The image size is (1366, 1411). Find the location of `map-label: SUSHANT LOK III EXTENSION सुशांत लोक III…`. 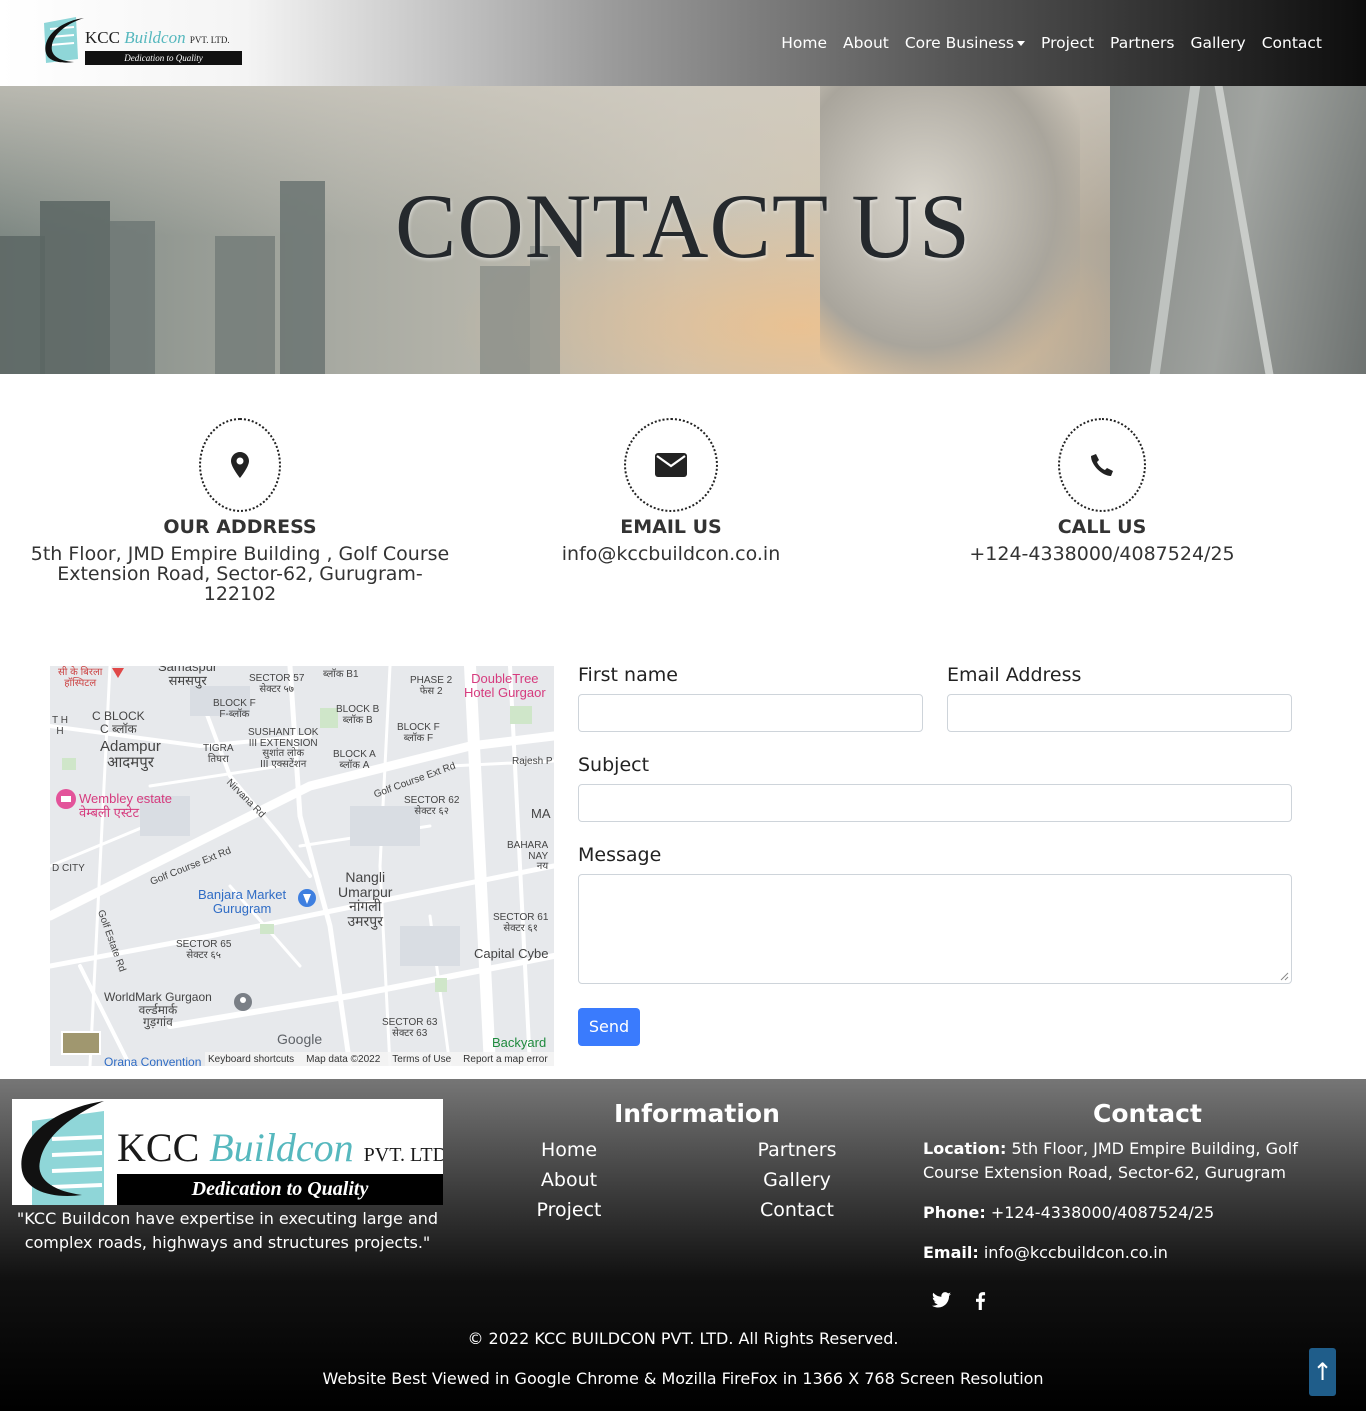

map-label: SUSHANT LOK III EXTENSION सुशांत लोक III… is located at coordinates (283, 748).